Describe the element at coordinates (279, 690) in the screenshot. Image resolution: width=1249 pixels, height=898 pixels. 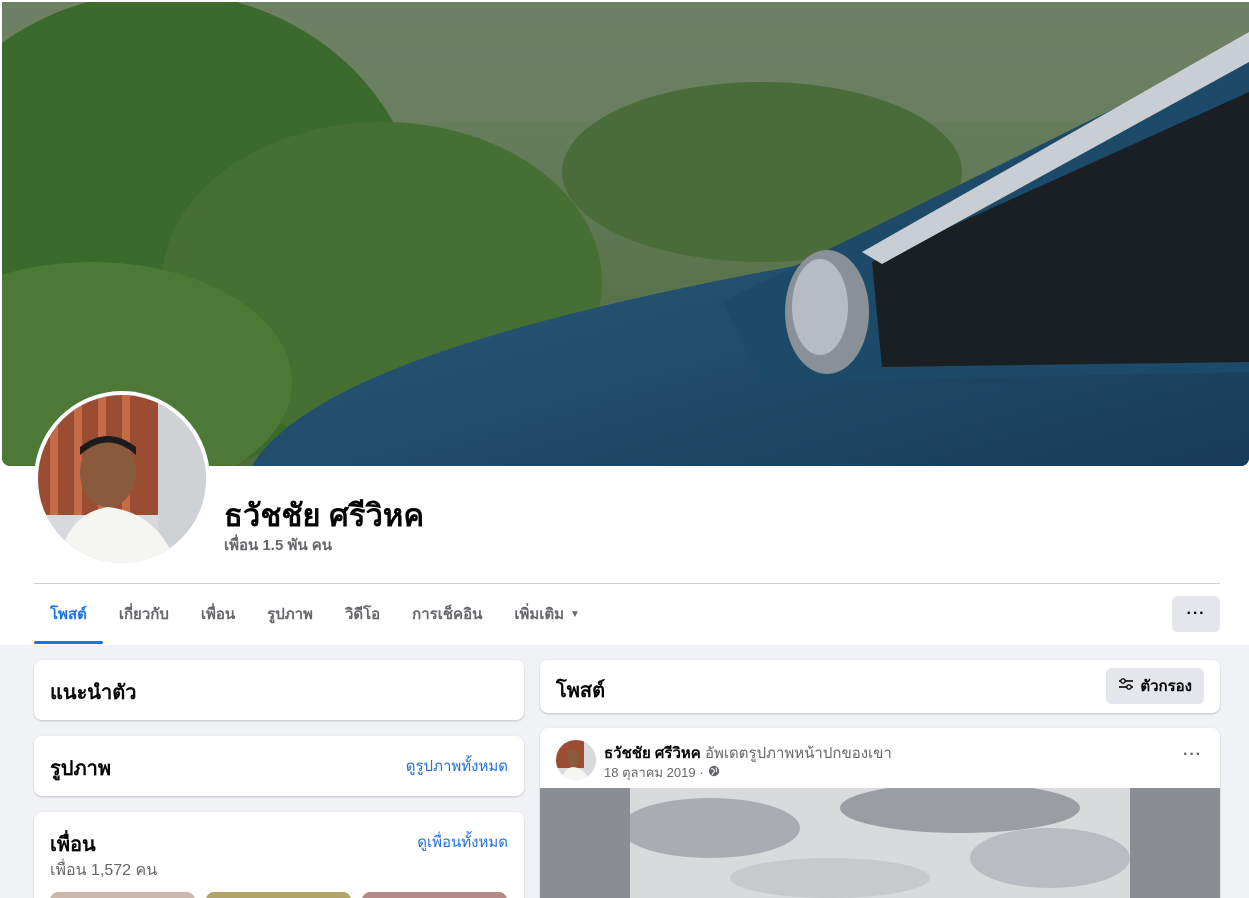
I see `intro-card: แนะนำตัว` at that location.